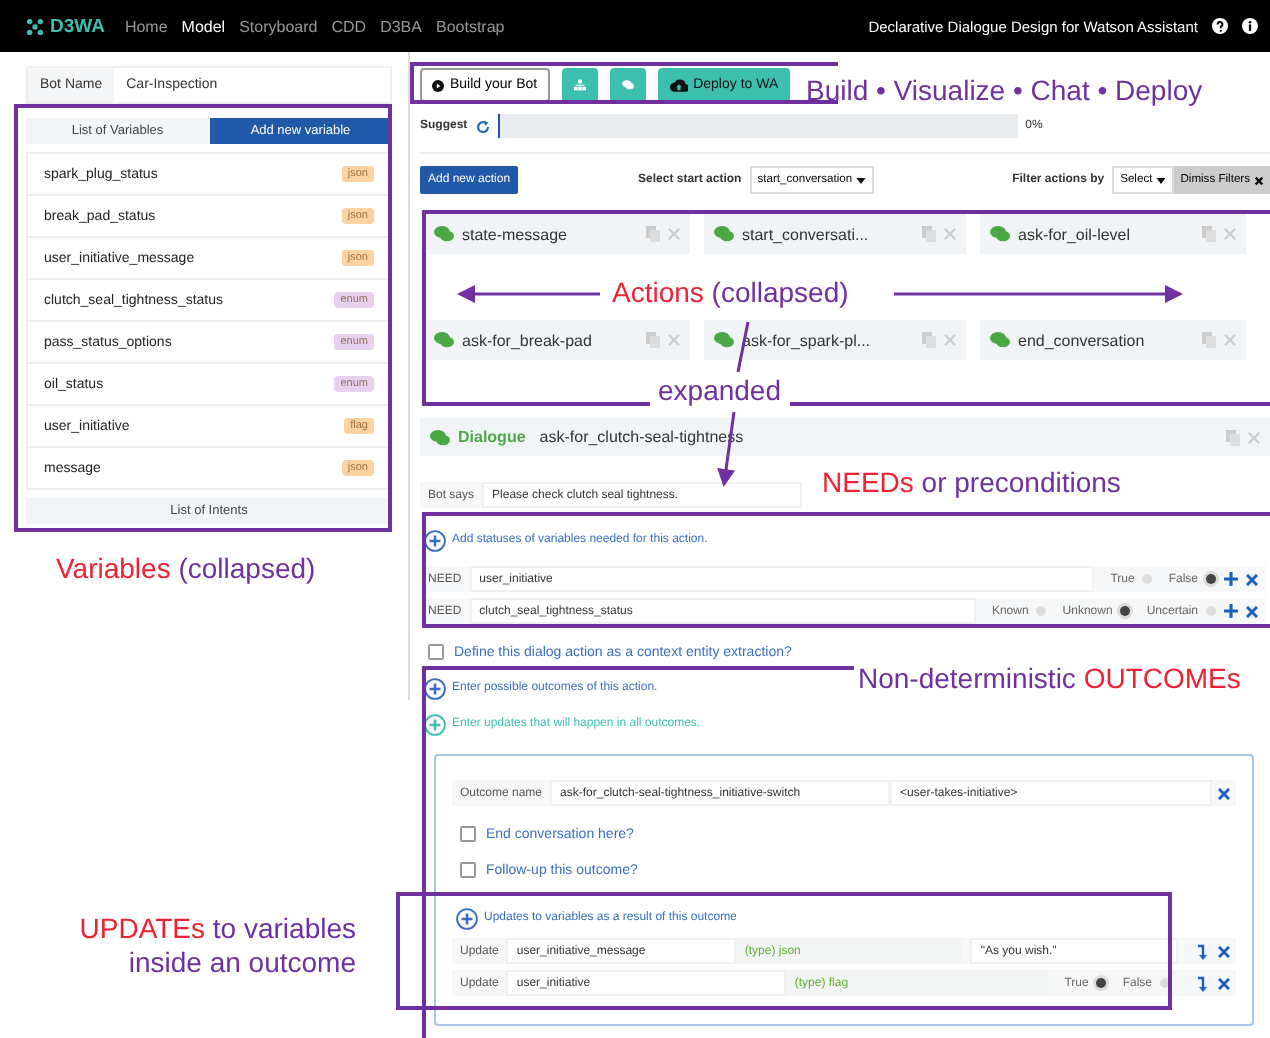  What do you see at coordinates (528, 340) in the screenshot?
I see `action-name: ask-for_break-pad` at bounding box center [528, 340].